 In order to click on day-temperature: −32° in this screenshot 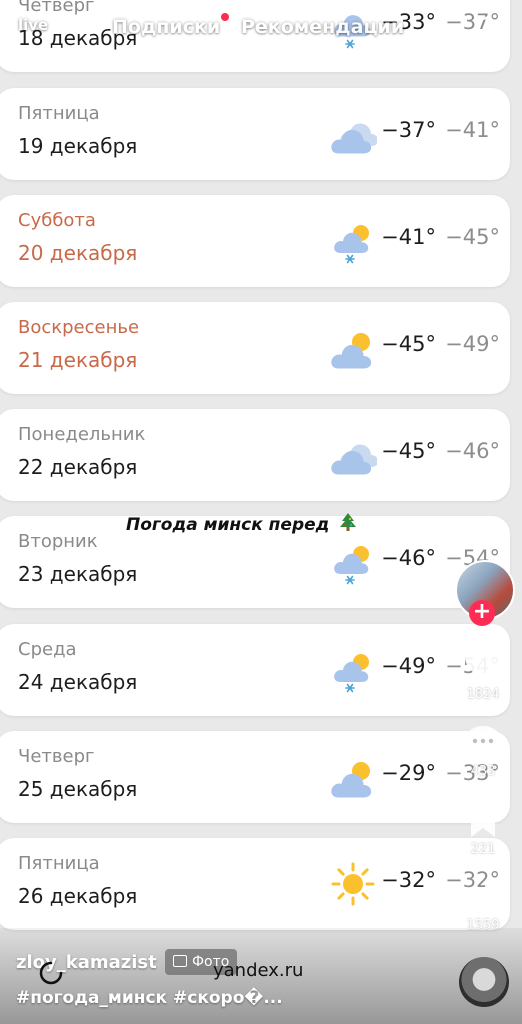, I will do `click(408, 880)`.